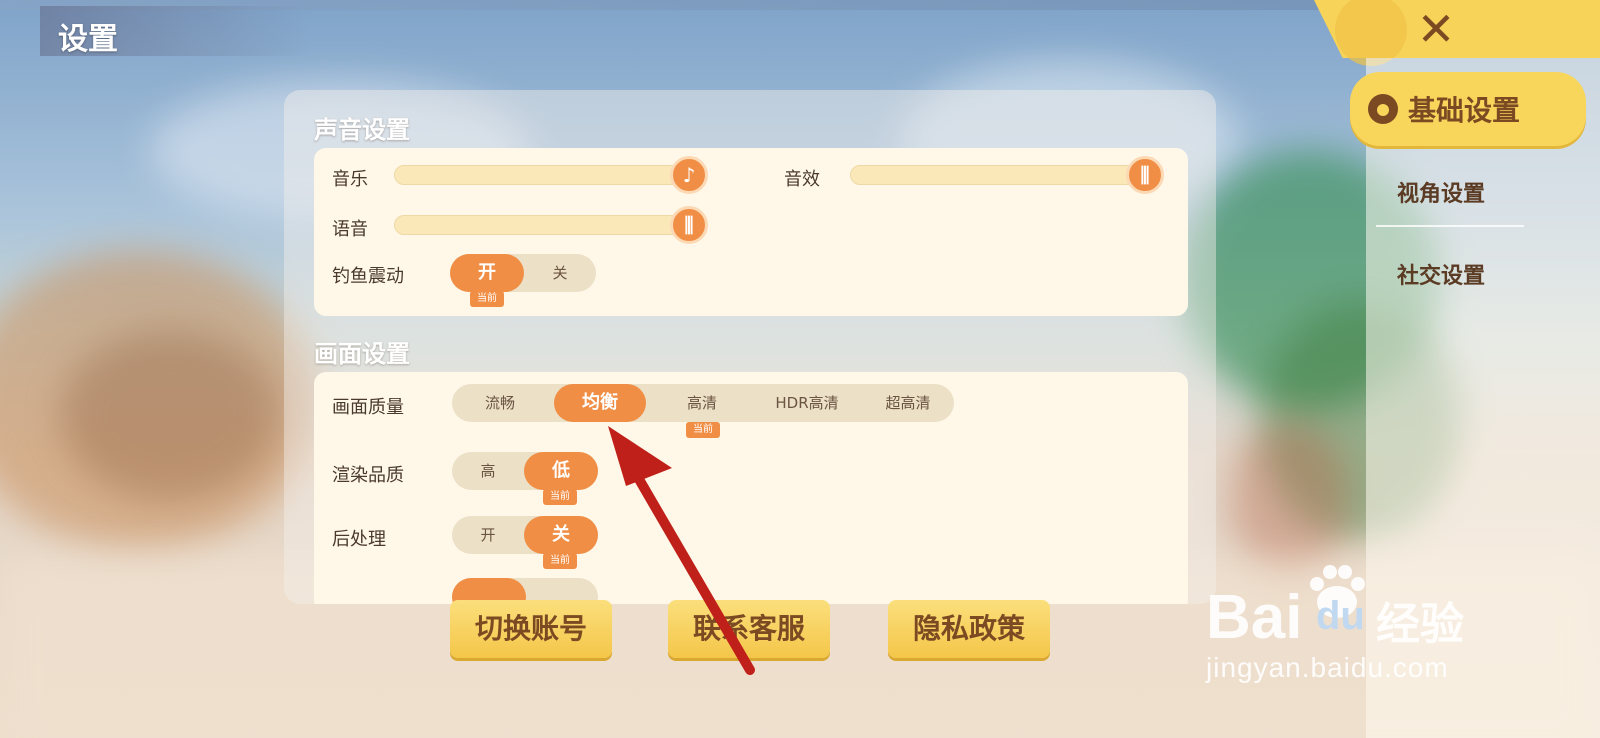 The height and width of the screenshot is (738, 1600). Describe the element at coordinates (175, 31) in the screenshot. I see `page-title: 设置` at that location.